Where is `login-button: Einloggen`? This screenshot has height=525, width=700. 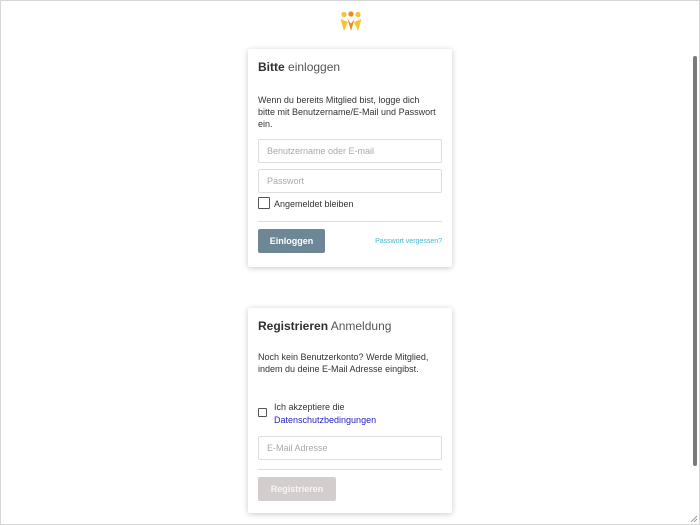
login-button: Einloggen is located at coordinates (291, 241).